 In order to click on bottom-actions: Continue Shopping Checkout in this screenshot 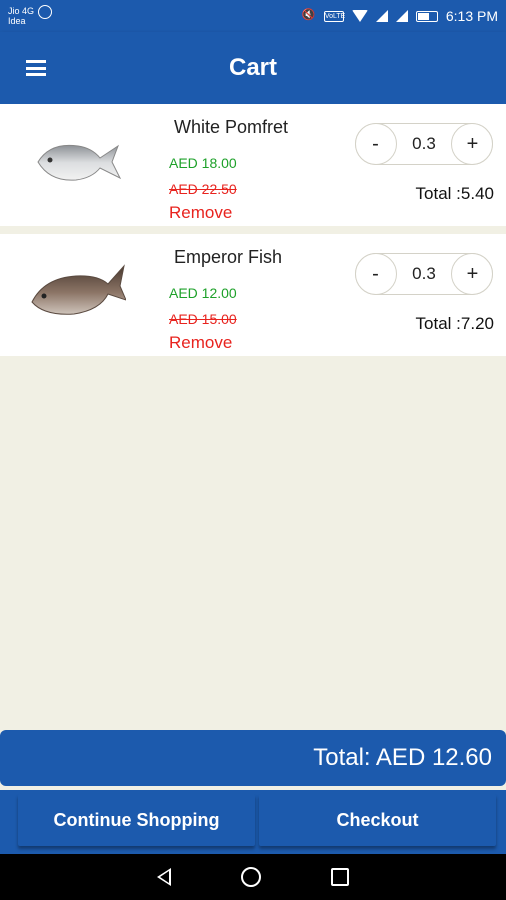, I will do `click(253, 822)`.